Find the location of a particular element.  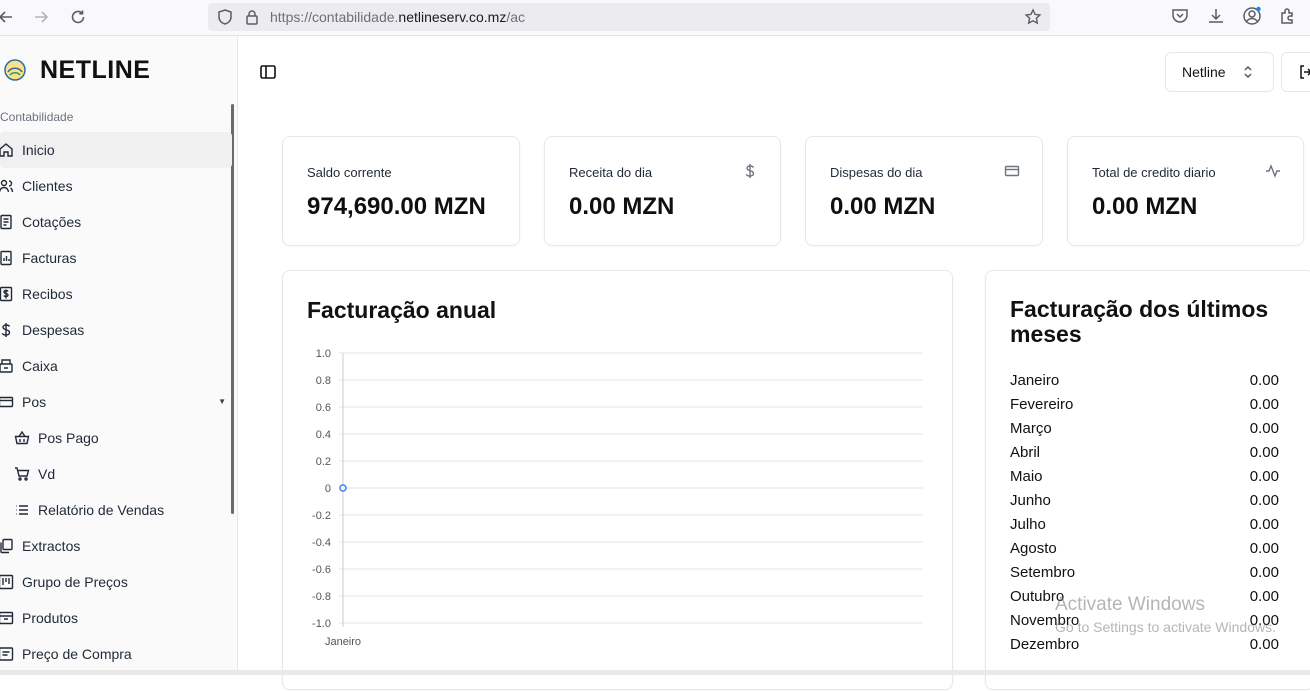

month-row: Agosto 0.00 is located at coordinates (1144, 549).